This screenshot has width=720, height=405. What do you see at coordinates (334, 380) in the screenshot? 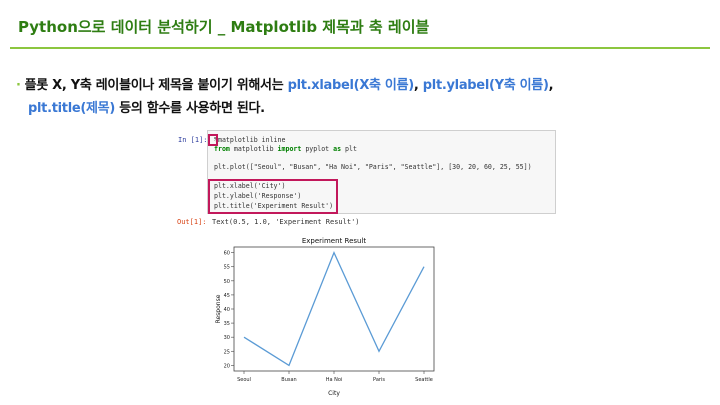
I see `x-tick-label: Ha Noi` at bounding box center [334, 380].